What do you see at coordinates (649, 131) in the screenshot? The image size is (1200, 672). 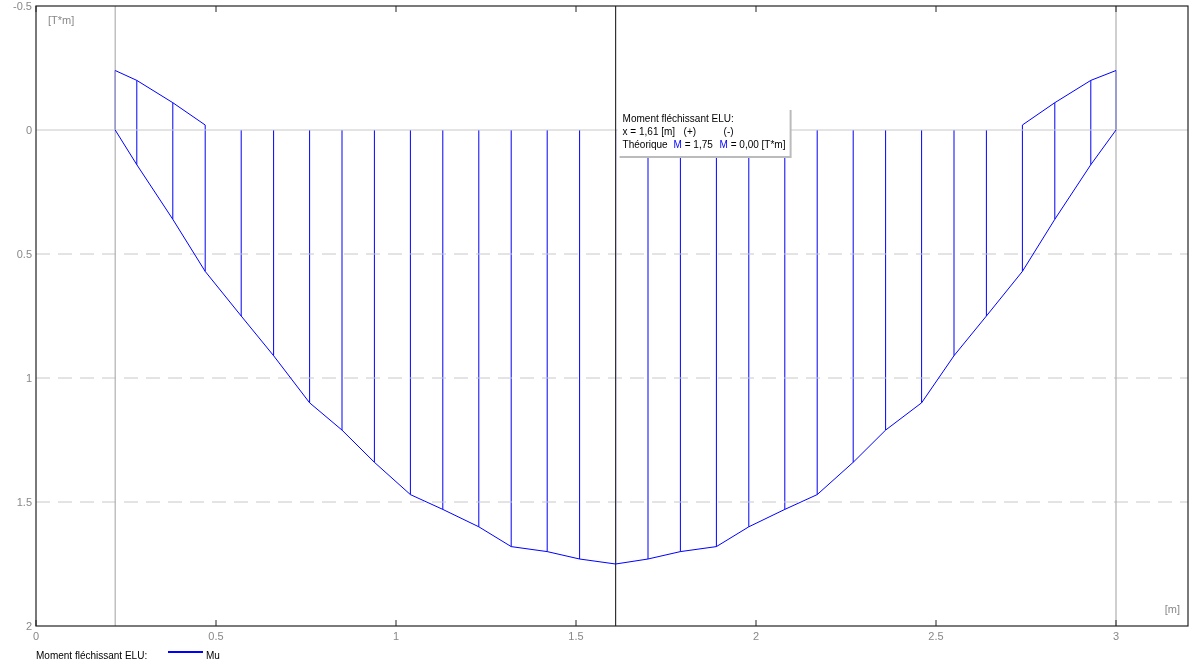 I see `position-text: x = 1,61 [m]` at bounding box center [649, 131].